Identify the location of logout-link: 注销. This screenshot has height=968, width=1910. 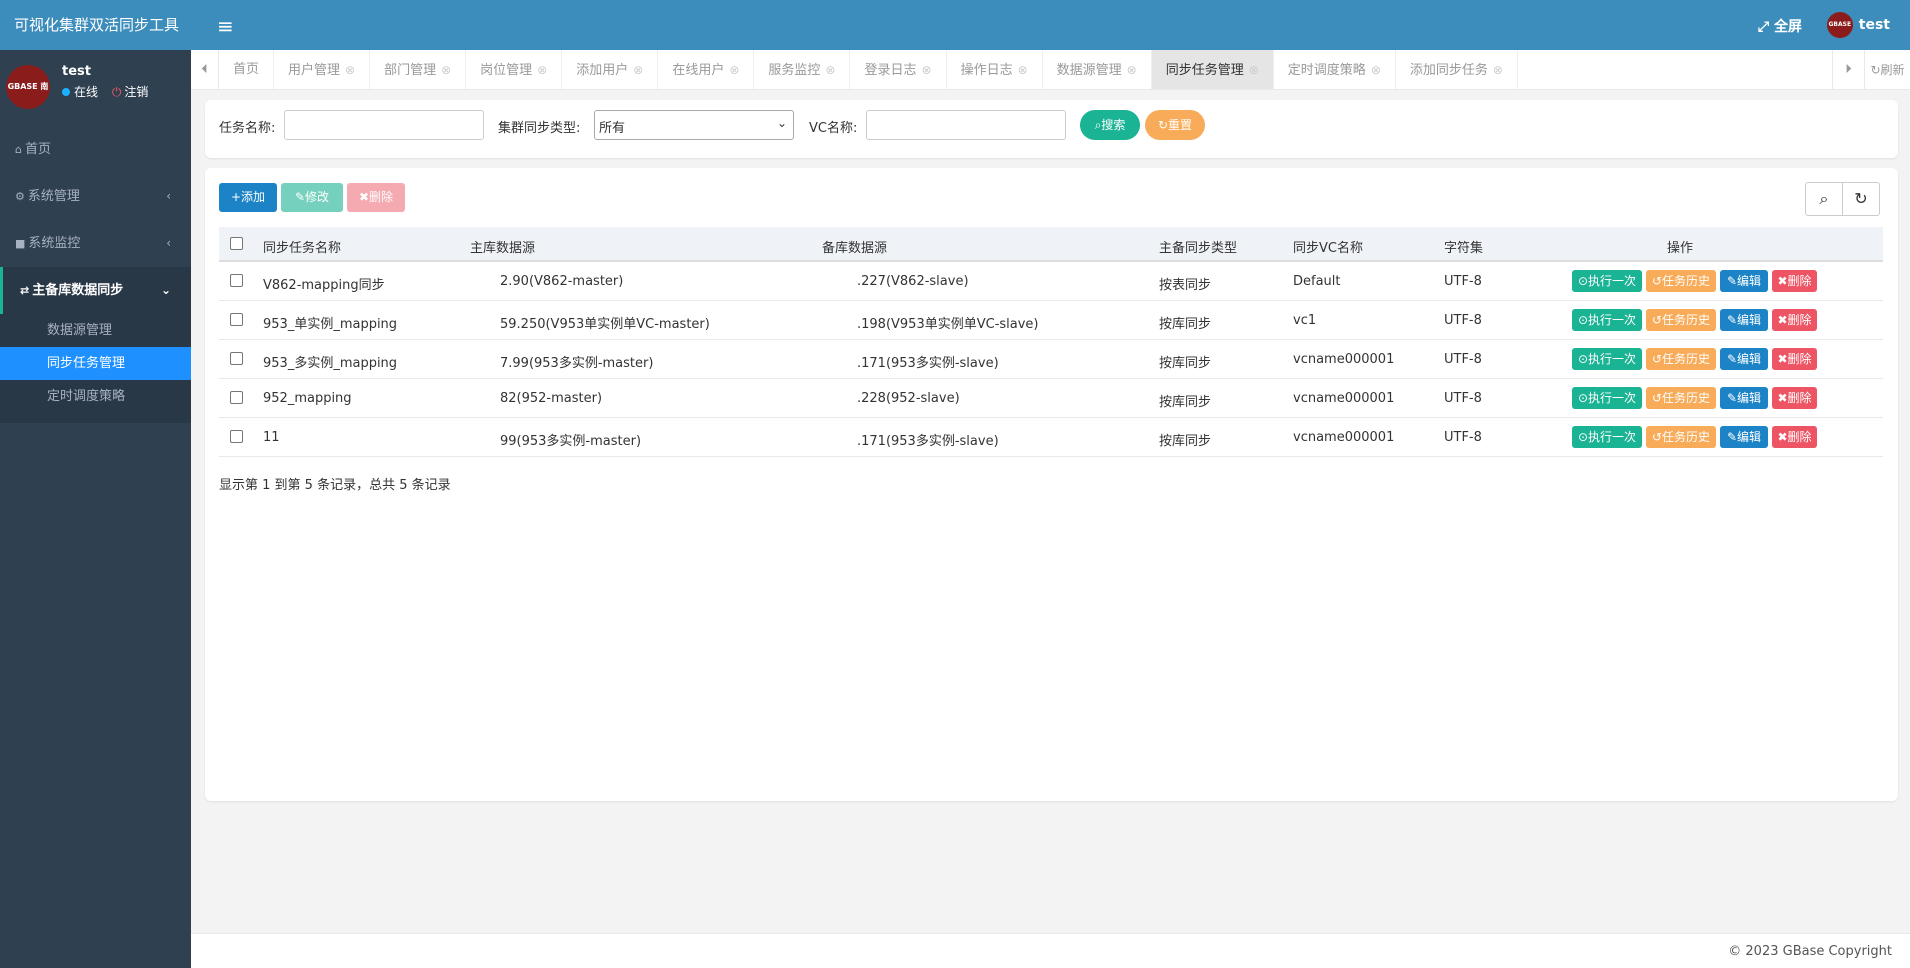
(136, 92).